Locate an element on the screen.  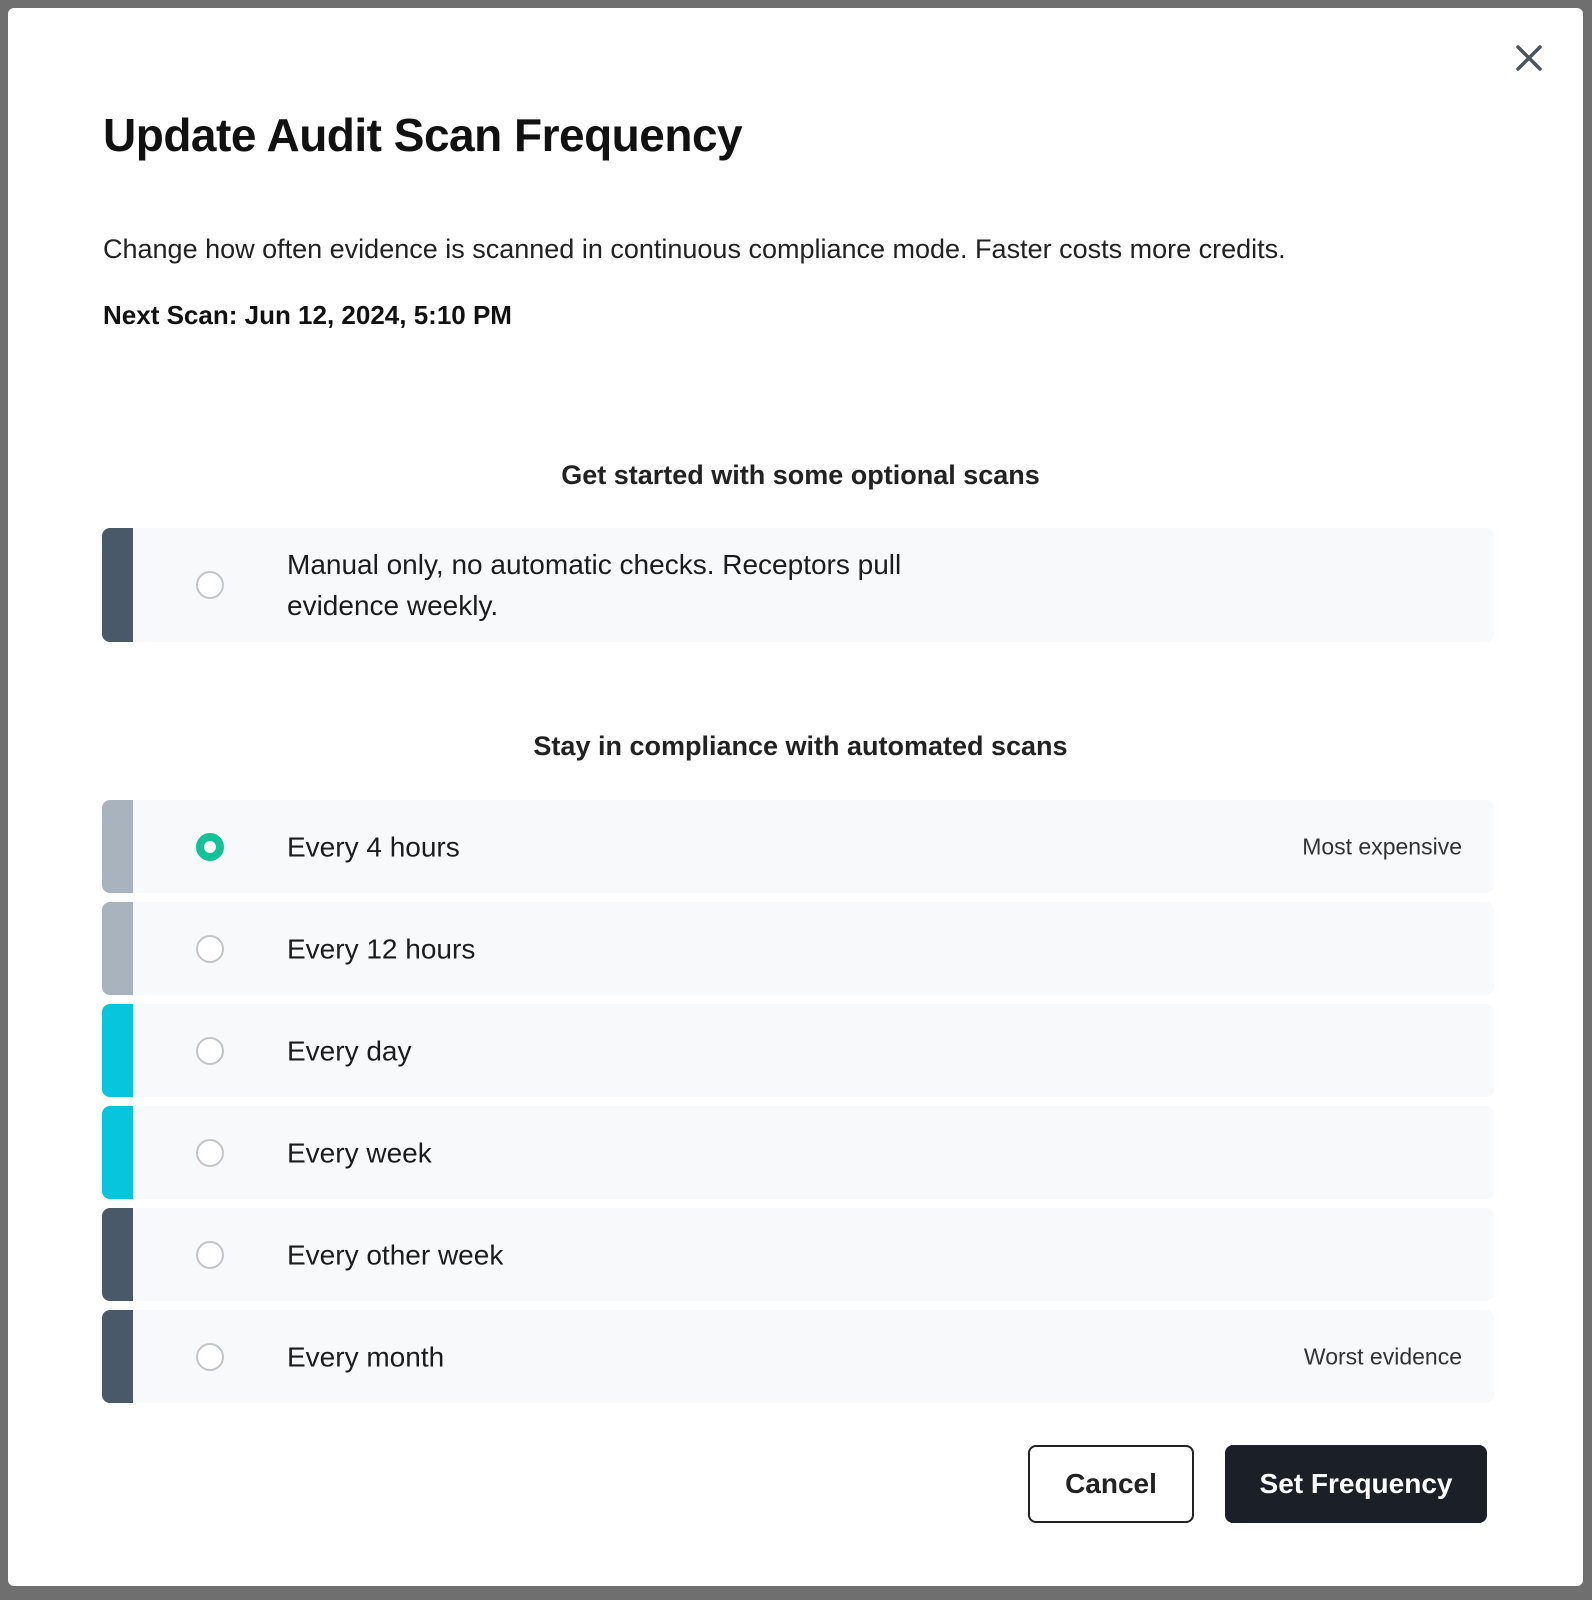
frequency-option-every-day: Every day is located at coordinates (798, 1050).